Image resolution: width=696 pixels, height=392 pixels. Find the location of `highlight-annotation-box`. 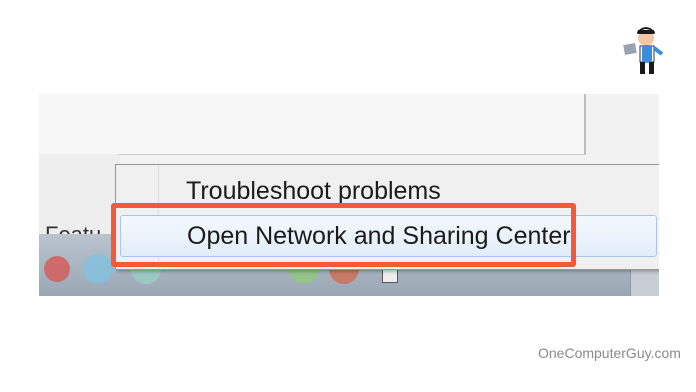

highlight-annotation-box is located at coordinates (343, 235).